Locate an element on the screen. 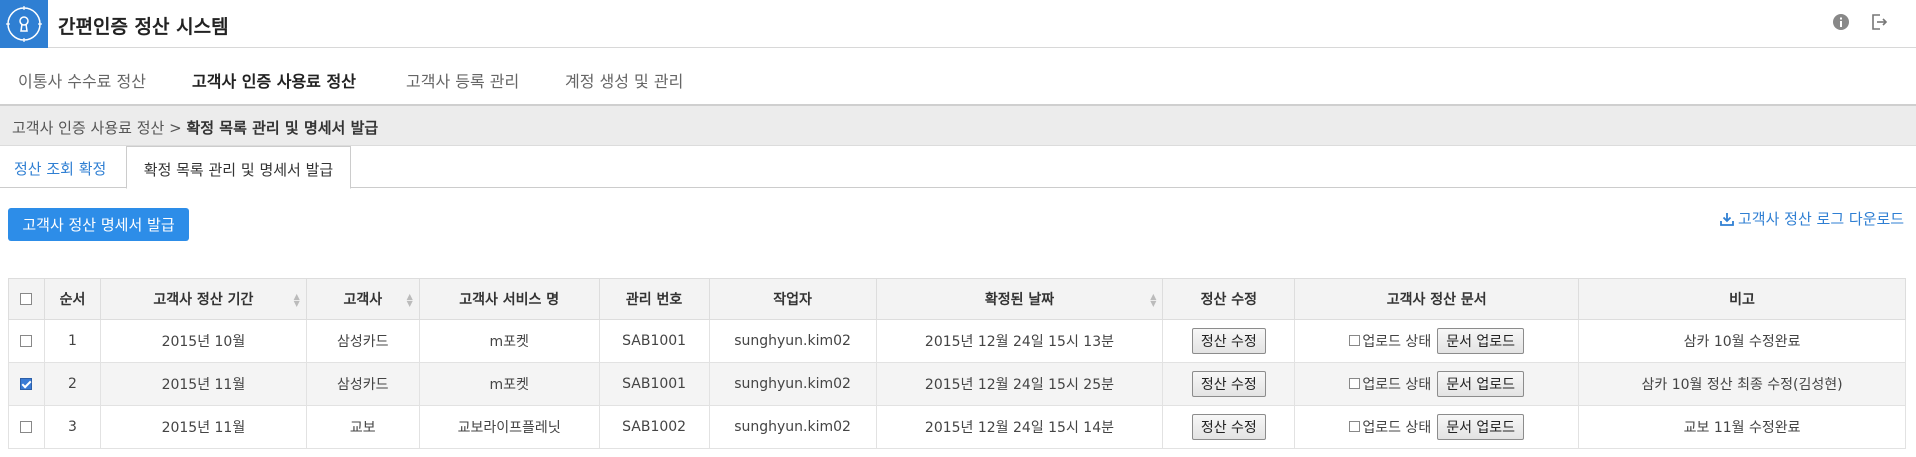  breadcrumb-parent: 고객사 인증 사용료 정산 is located at coordinates (88, 128).